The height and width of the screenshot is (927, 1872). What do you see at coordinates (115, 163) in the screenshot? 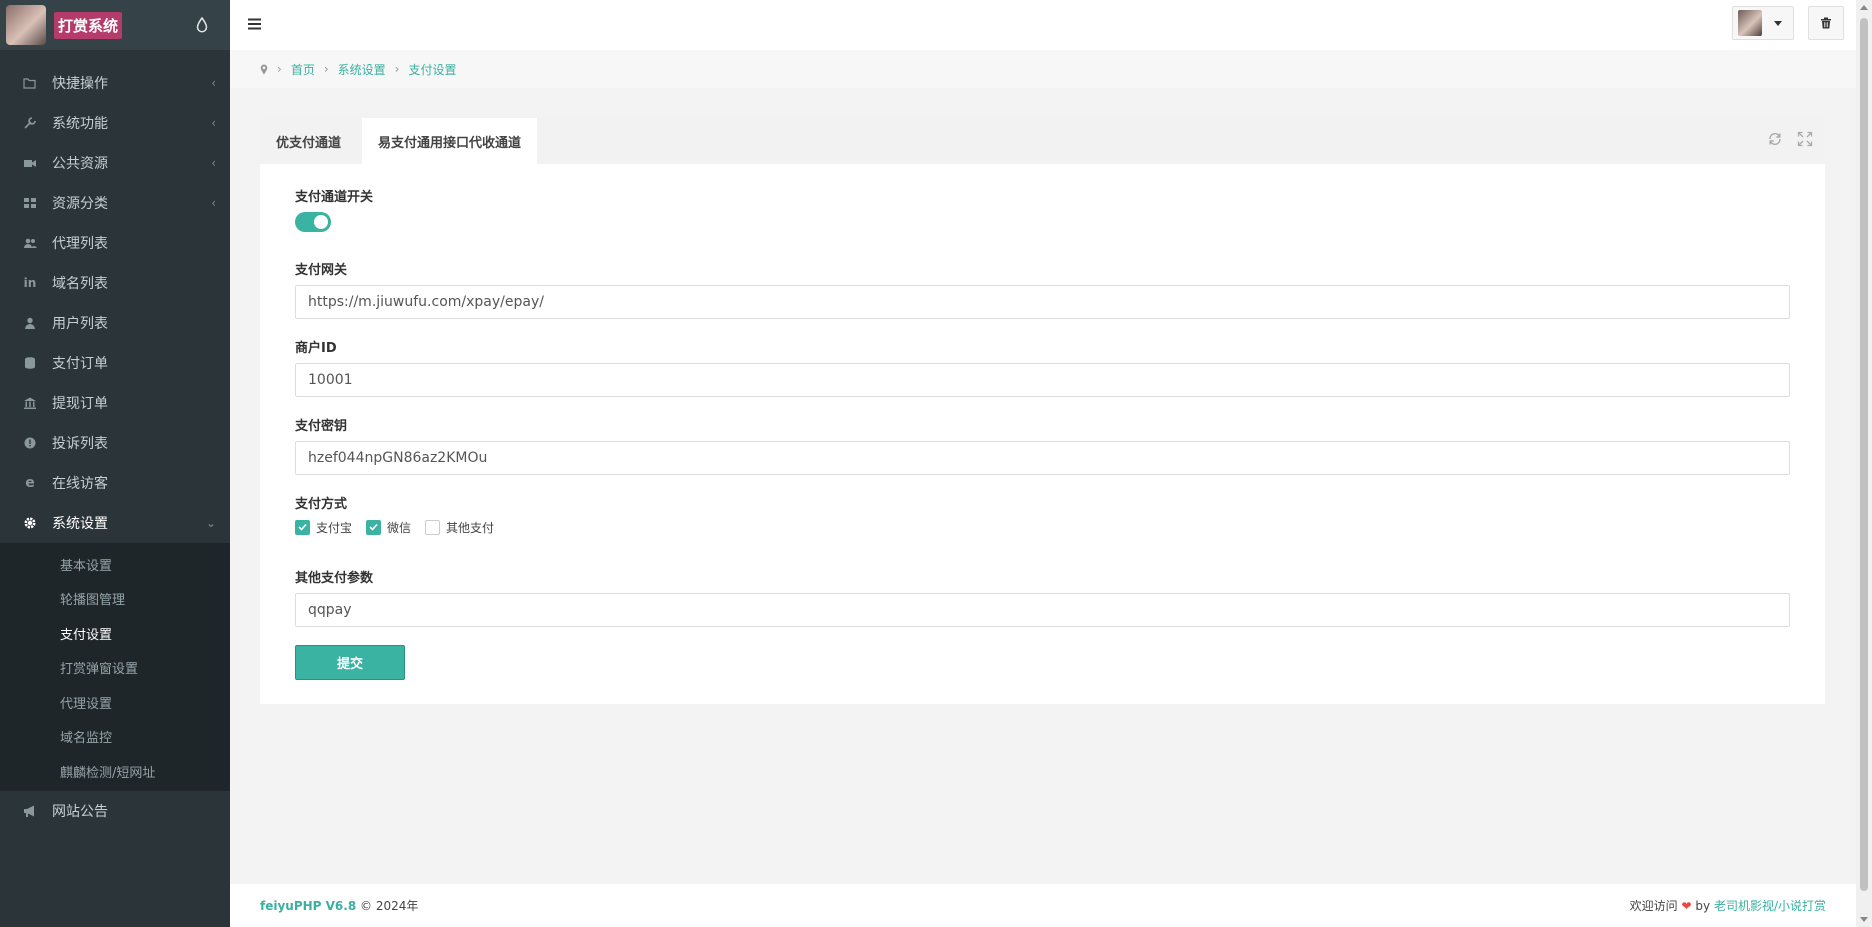
I see `sidebar-item-public-resources: 公共资源 ‹` at bounding box center [115, 163].